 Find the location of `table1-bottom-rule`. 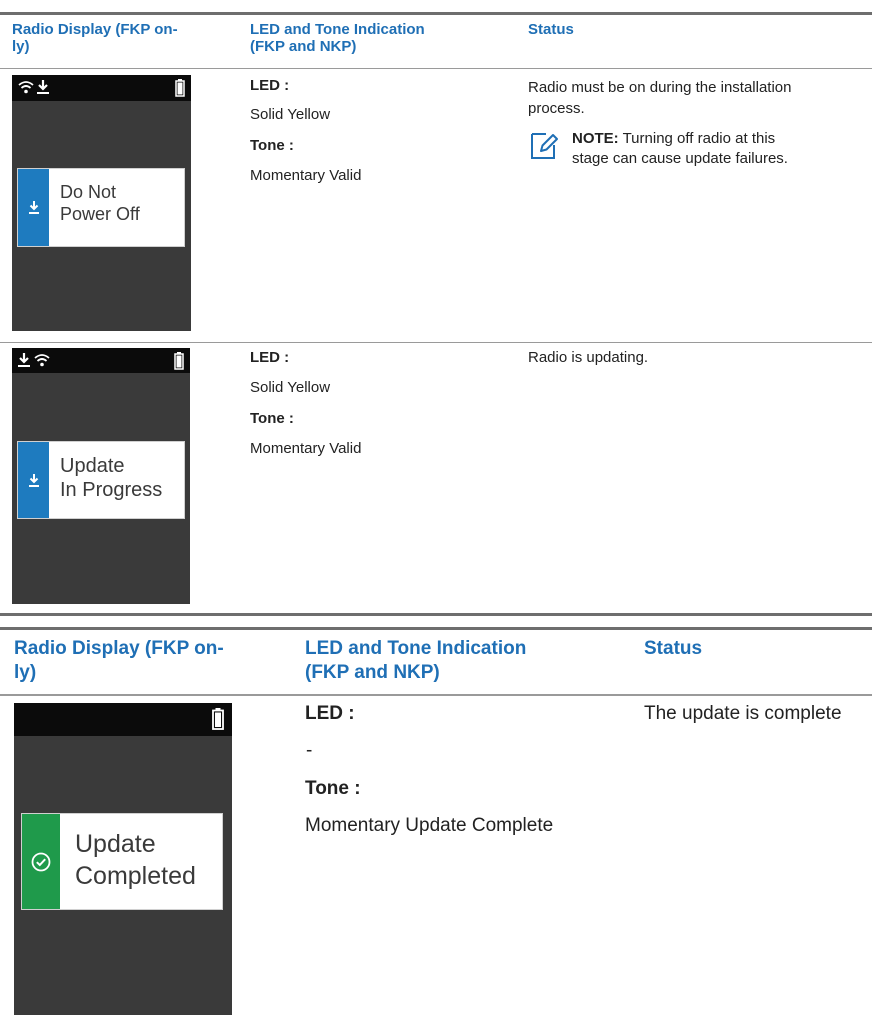

table1-bottom-rule is located at coordinates (436, 614).